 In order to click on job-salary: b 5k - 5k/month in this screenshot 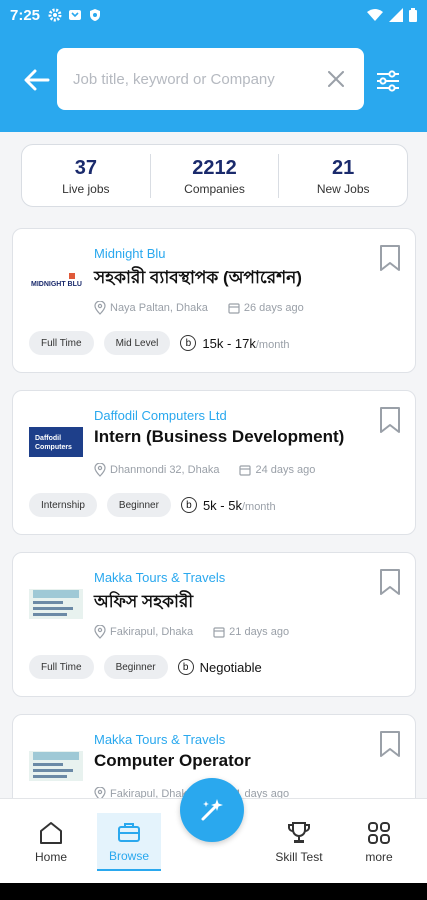, I will do `click(228, 505)`.